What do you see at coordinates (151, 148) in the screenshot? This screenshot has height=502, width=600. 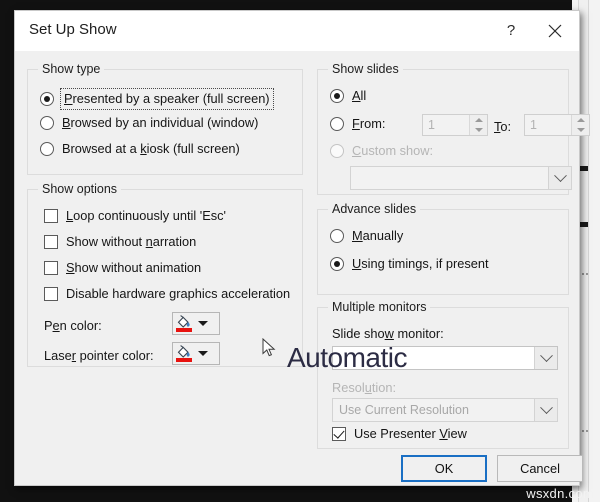 I see `radio-label: Browsed at a kiosk (full screen)` at bounding box center [151, 148].